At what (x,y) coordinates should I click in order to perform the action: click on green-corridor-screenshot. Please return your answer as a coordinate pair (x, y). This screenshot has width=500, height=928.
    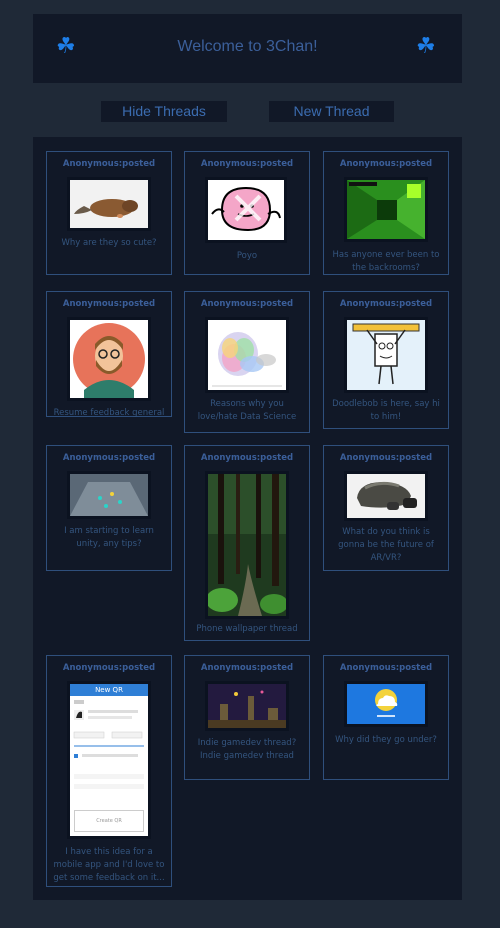
    Looking at the image, I should click on (386, 209).